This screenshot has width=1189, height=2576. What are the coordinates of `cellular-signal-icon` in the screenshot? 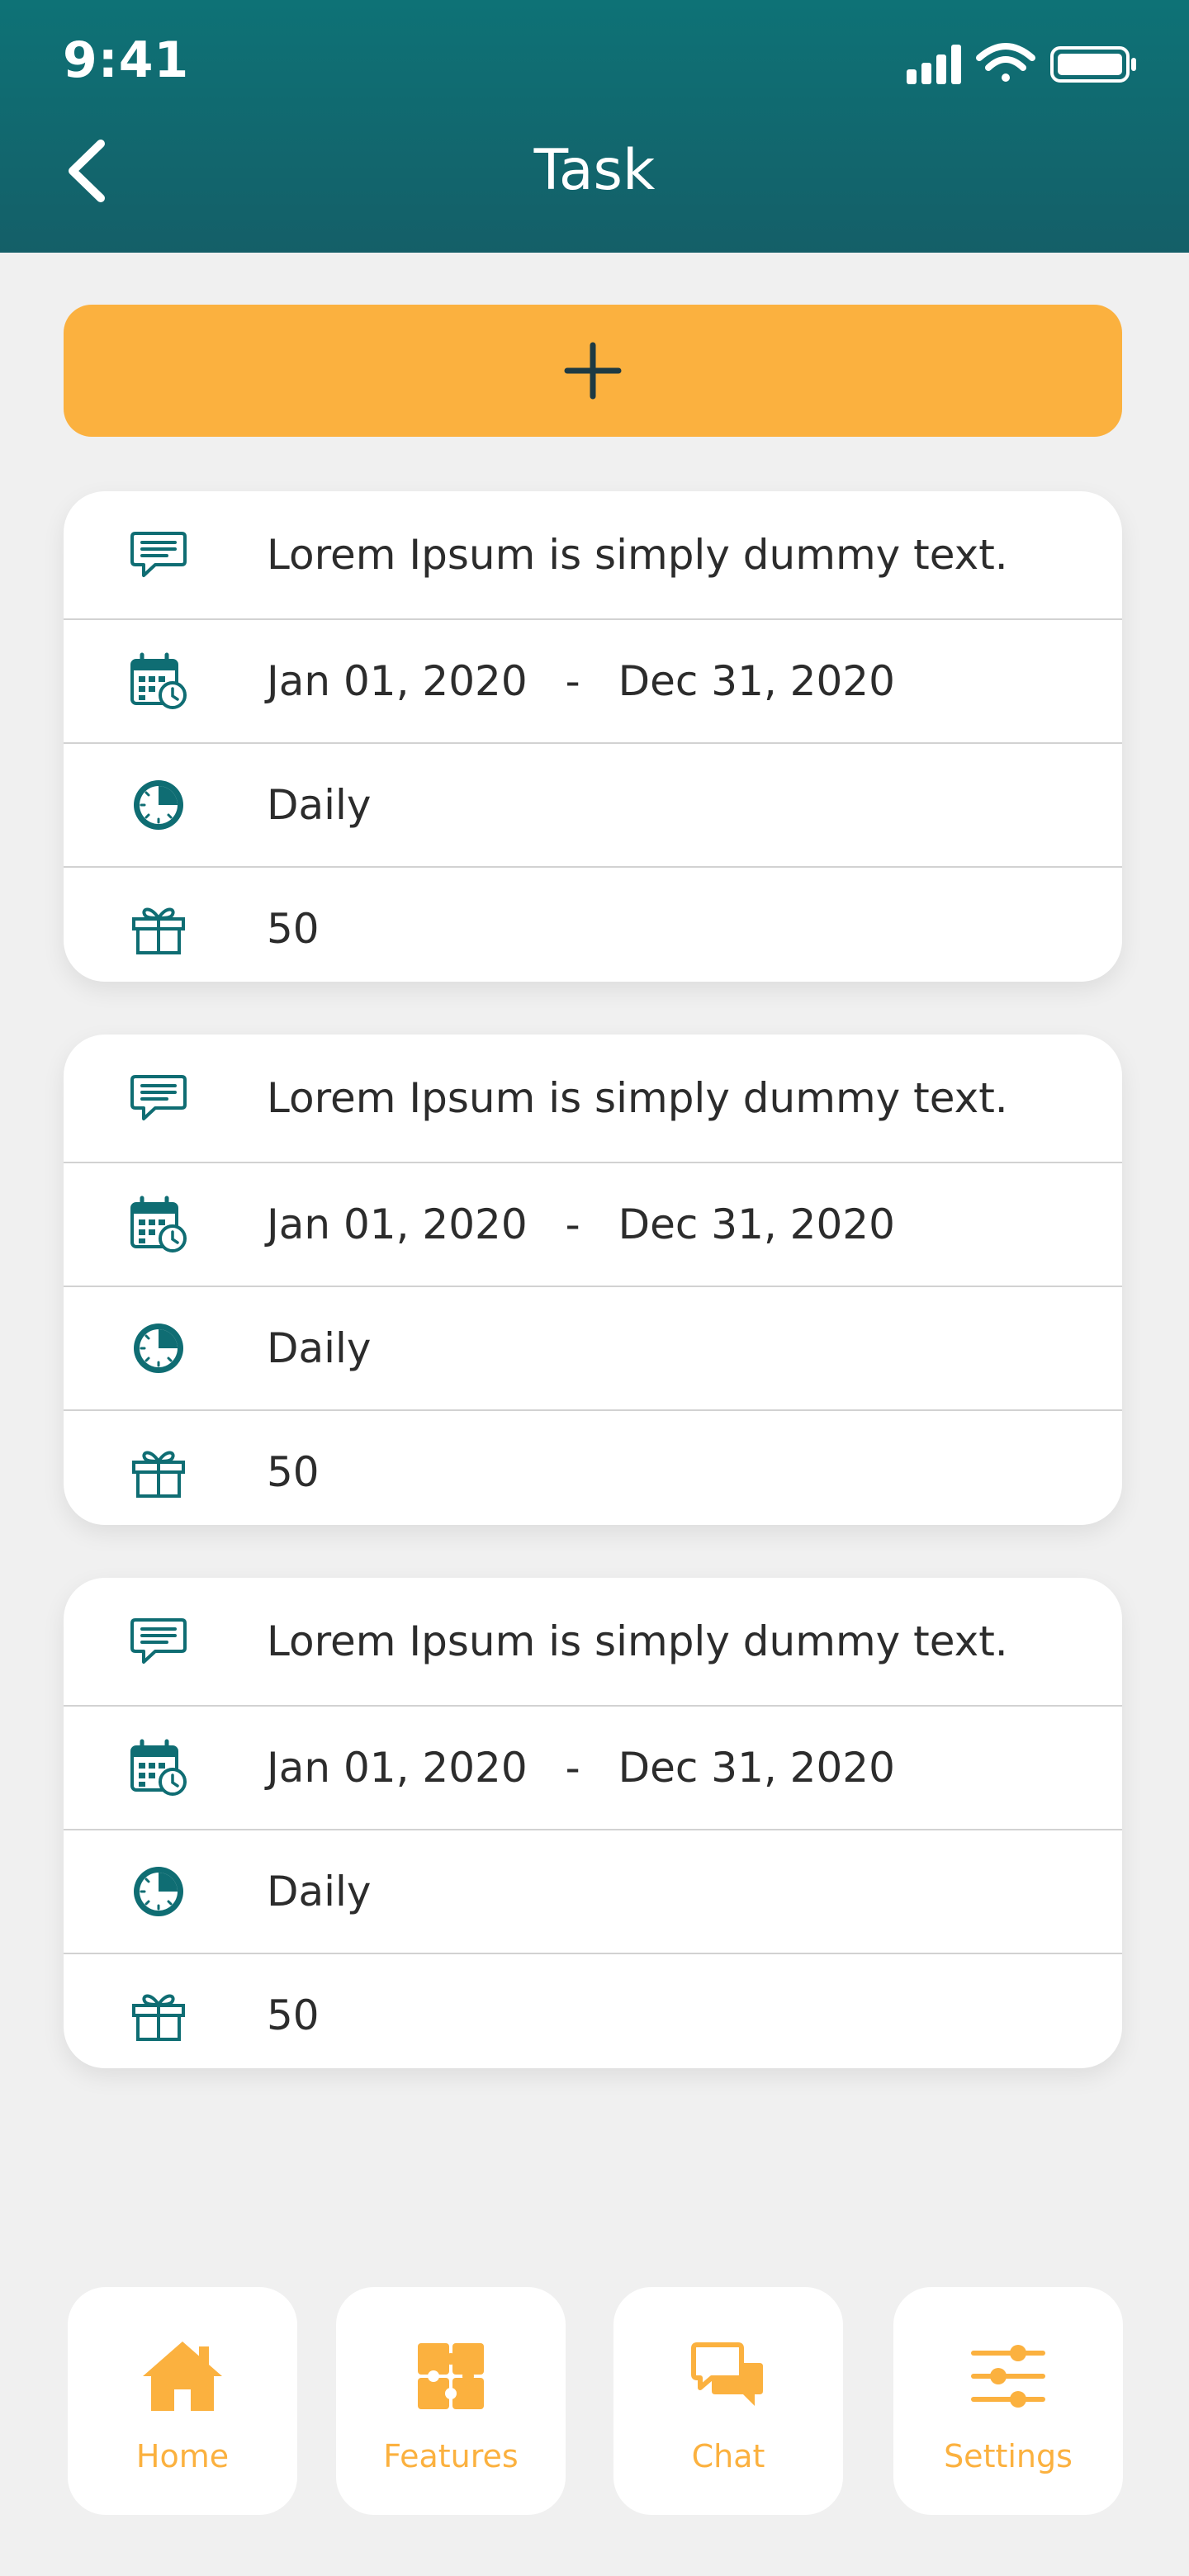 It's located at (934, 64).